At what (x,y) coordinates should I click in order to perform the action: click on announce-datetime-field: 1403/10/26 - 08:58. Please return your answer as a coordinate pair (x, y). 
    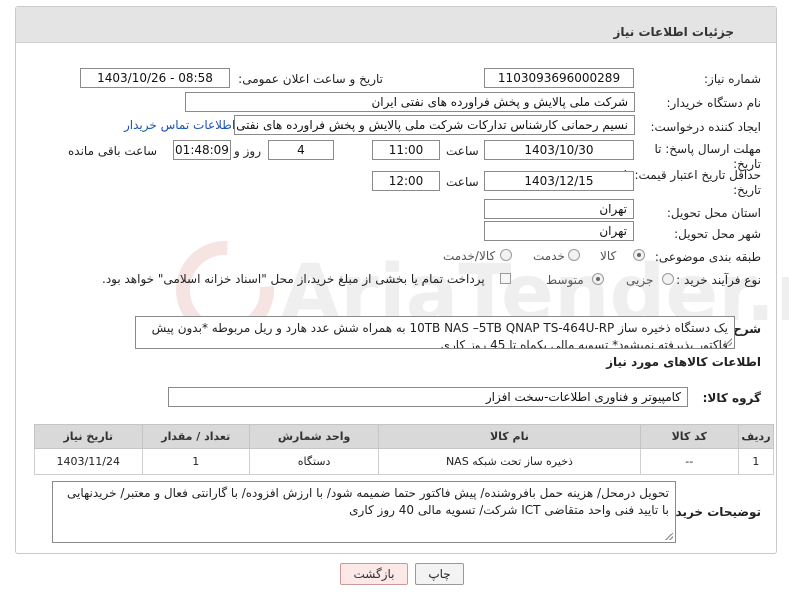
    Looking at the image, I should click on (155, 78).